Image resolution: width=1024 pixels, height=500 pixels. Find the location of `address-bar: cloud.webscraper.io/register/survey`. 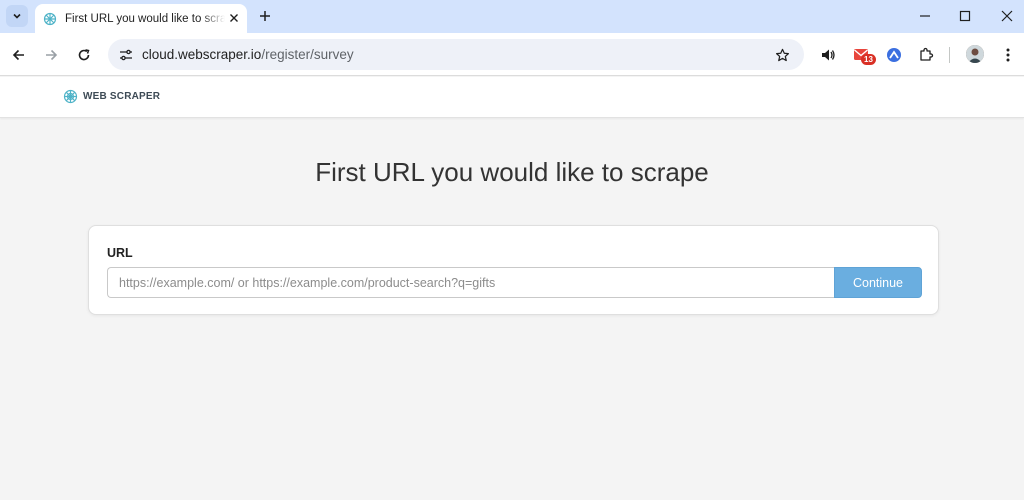

address-bar: cloud.webscraper.io/register/survey is located at coordinates (456, 54).